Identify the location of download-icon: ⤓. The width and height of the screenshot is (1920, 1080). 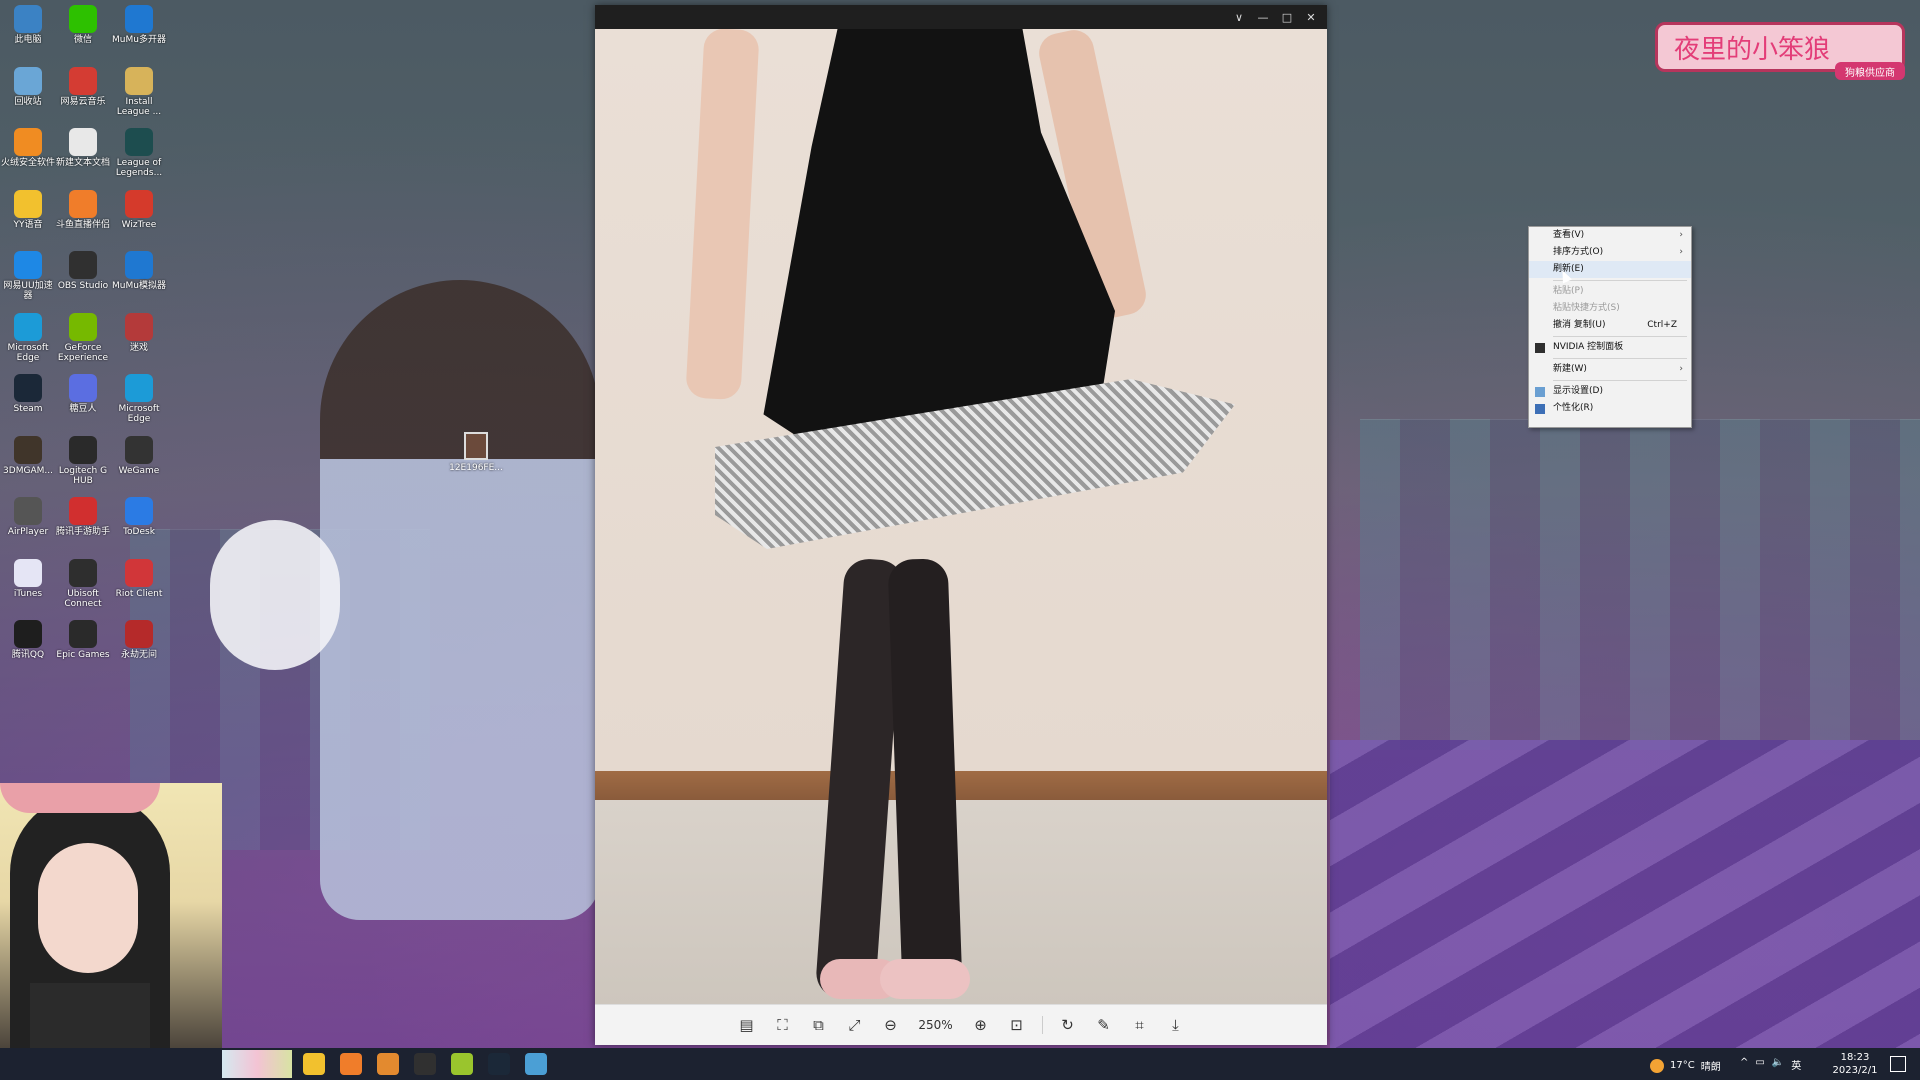
(1176, 1025).